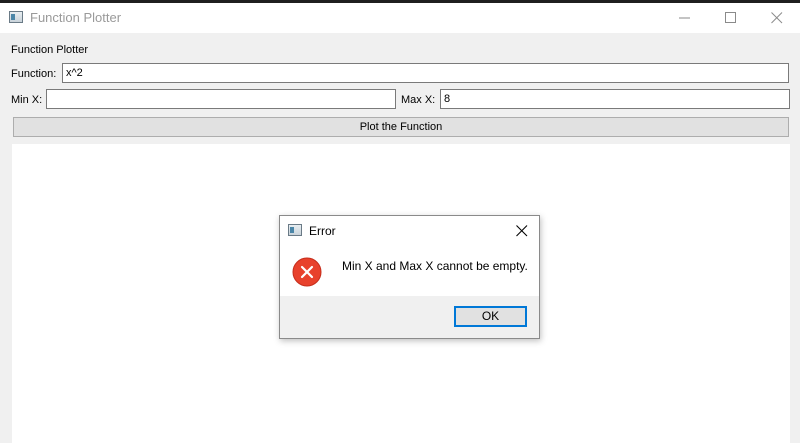  I want to click on maximize-button, so click(731, 18).